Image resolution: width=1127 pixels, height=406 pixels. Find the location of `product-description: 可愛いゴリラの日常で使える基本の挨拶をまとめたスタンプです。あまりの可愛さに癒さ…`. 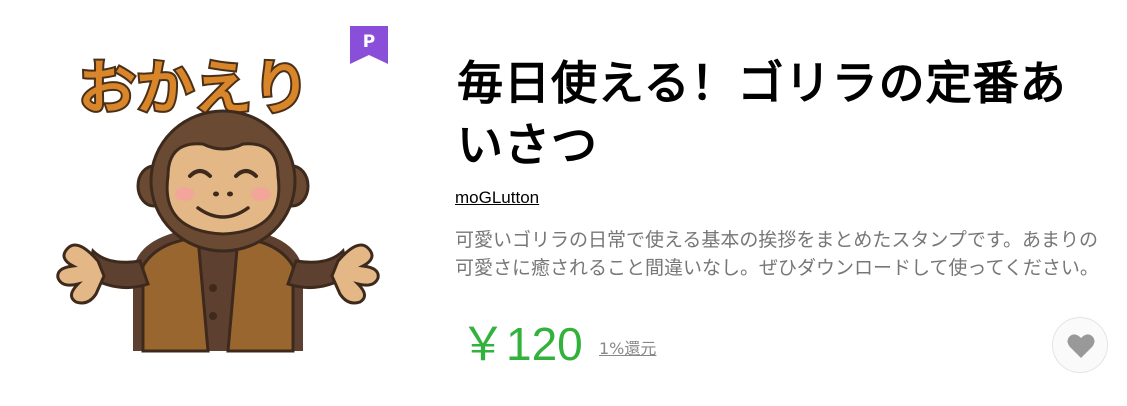

product-description: 可愛いゴリラの日常で使える基本の挨拶をまとめたスタンプです。あまりの可愛さに癒さ… is located at coordinates (777, 254).